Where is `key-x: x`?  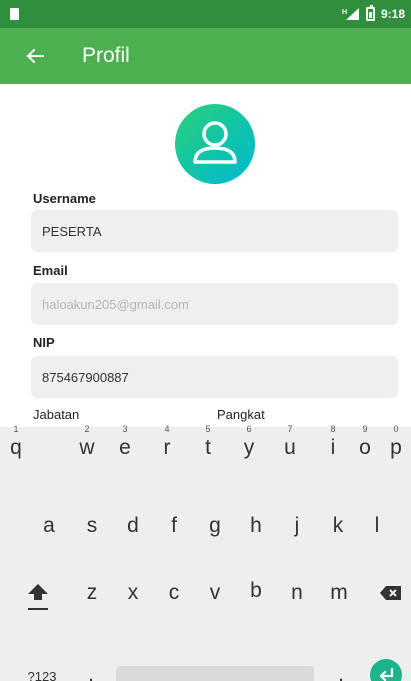 key-x: x is located at coordinates (133, 593).